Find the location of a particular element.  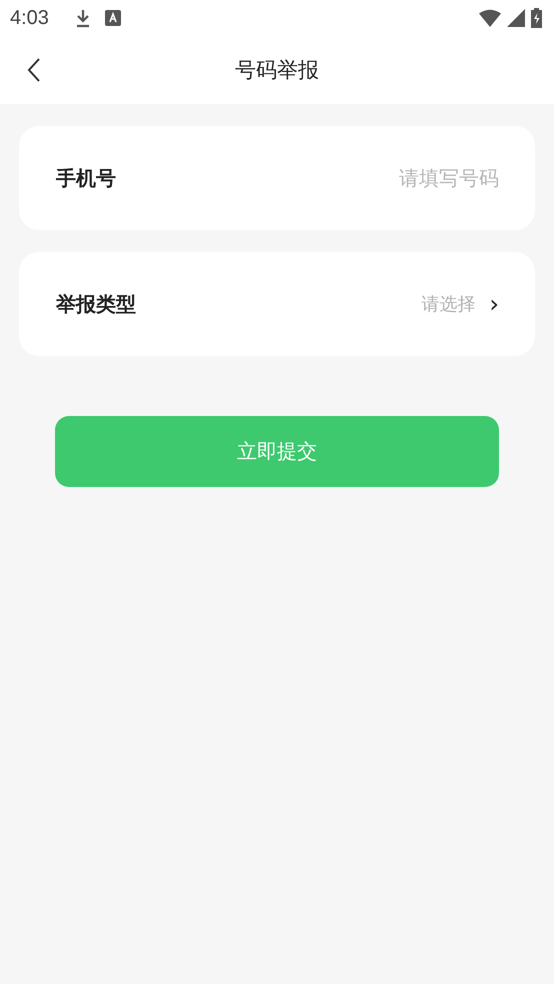

field-label: 手机号 is located at coordinates (86, 178).